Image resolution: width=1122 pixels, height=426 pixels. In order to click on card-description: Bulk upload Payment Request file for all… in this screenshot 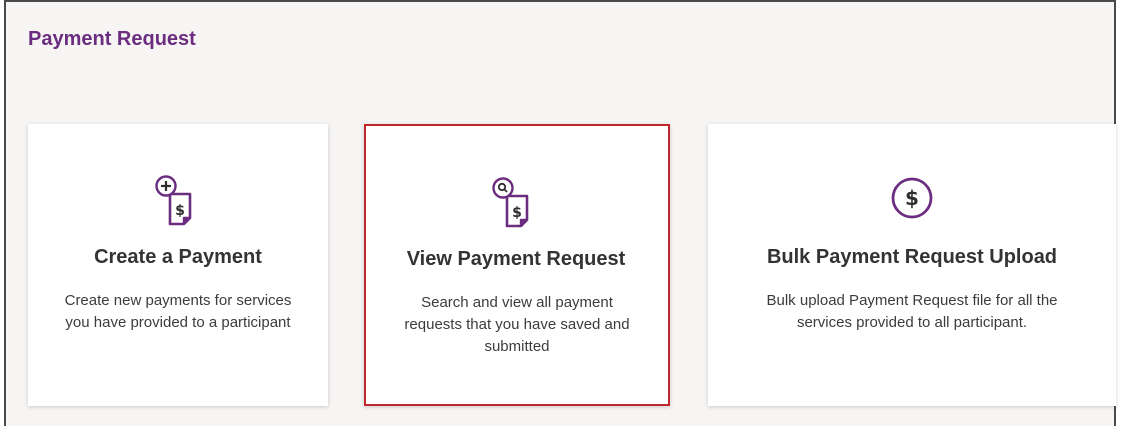, I will do `click(912, 311)`.